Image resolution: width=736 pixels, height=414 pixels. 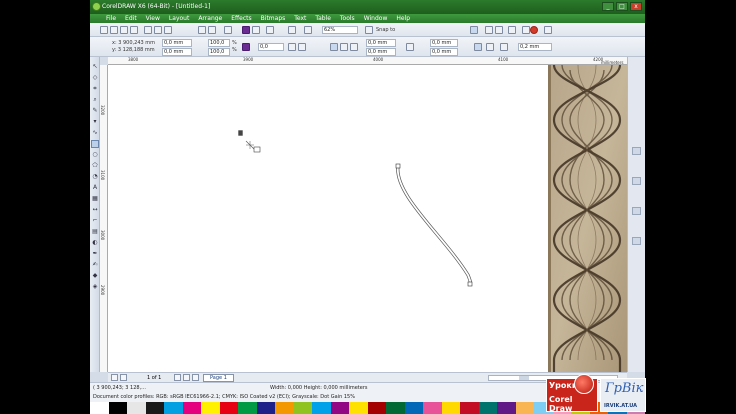 What do you see at coordinates (385, 30) in the screenshot?
I see `snap-to-dropdown: Snap to` at bounding box center [385, 30].